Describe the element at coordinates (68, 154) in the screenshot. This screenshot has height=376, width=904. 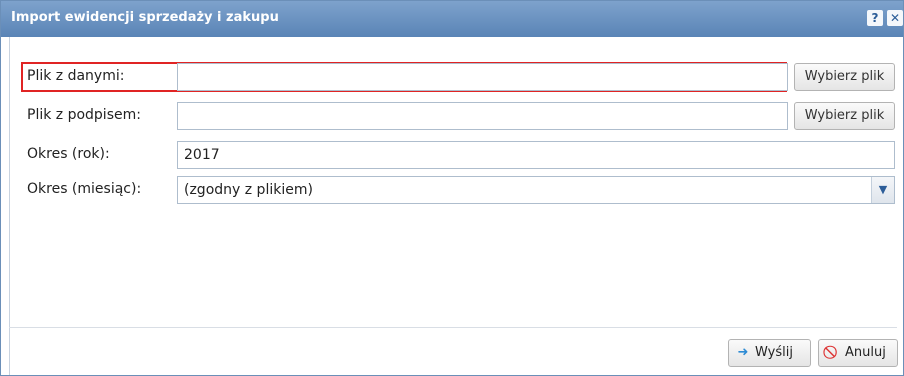
I see `period-year-label: Okres (rok):` at that location.